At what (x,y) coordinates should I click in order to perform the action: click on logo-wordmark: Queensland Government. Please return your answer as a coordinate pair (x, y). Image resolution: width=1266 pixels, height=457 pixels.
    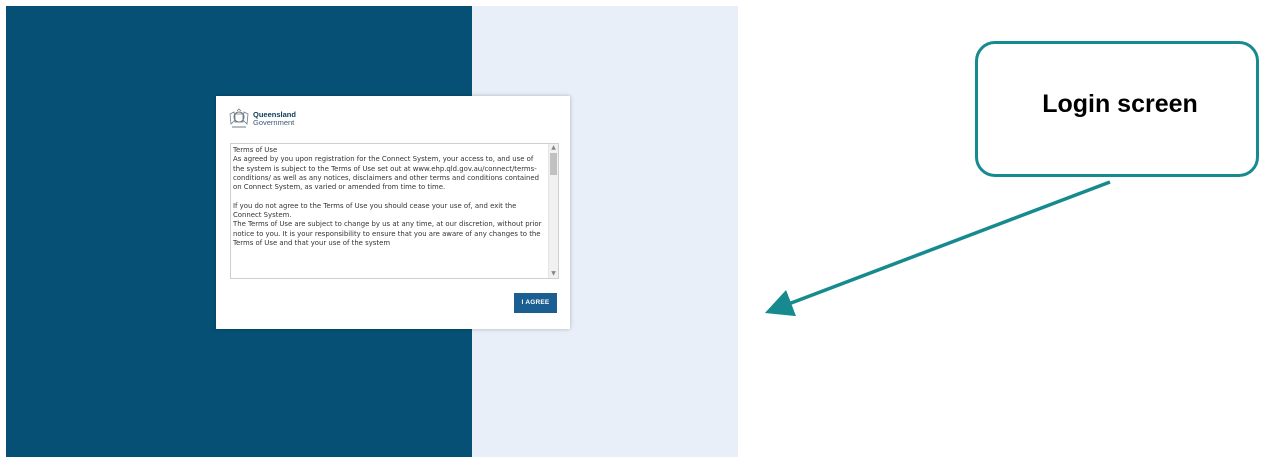
    Looking at the image, I should click on (274, 119).